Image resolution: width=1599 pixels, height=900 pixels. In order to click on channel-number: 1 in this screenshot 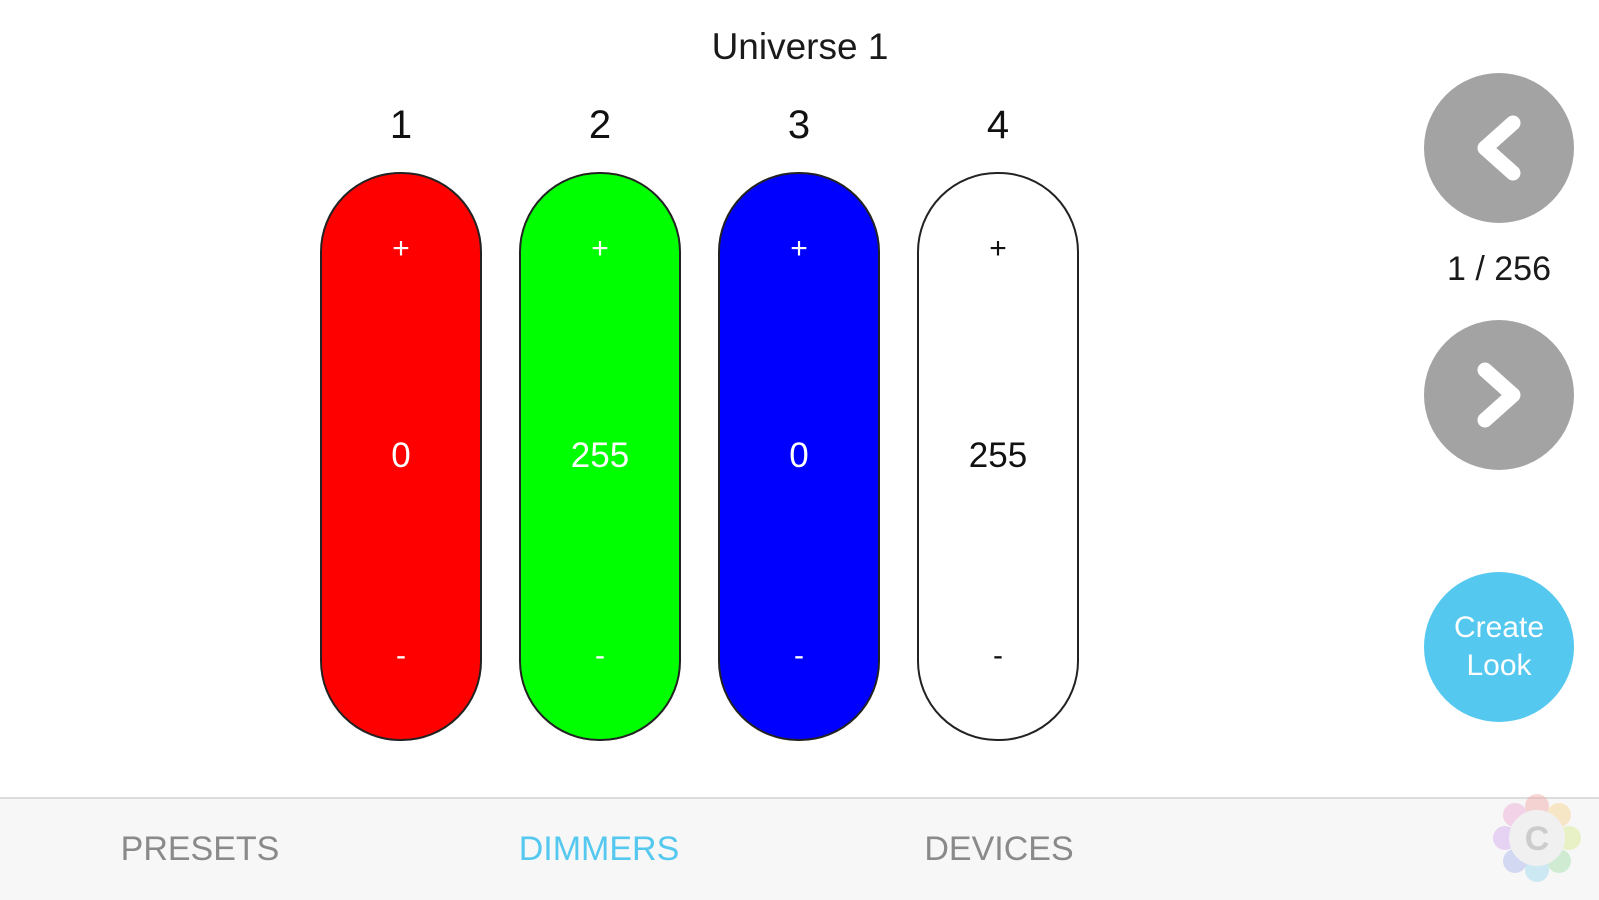, I will do `click(401, 125)`.